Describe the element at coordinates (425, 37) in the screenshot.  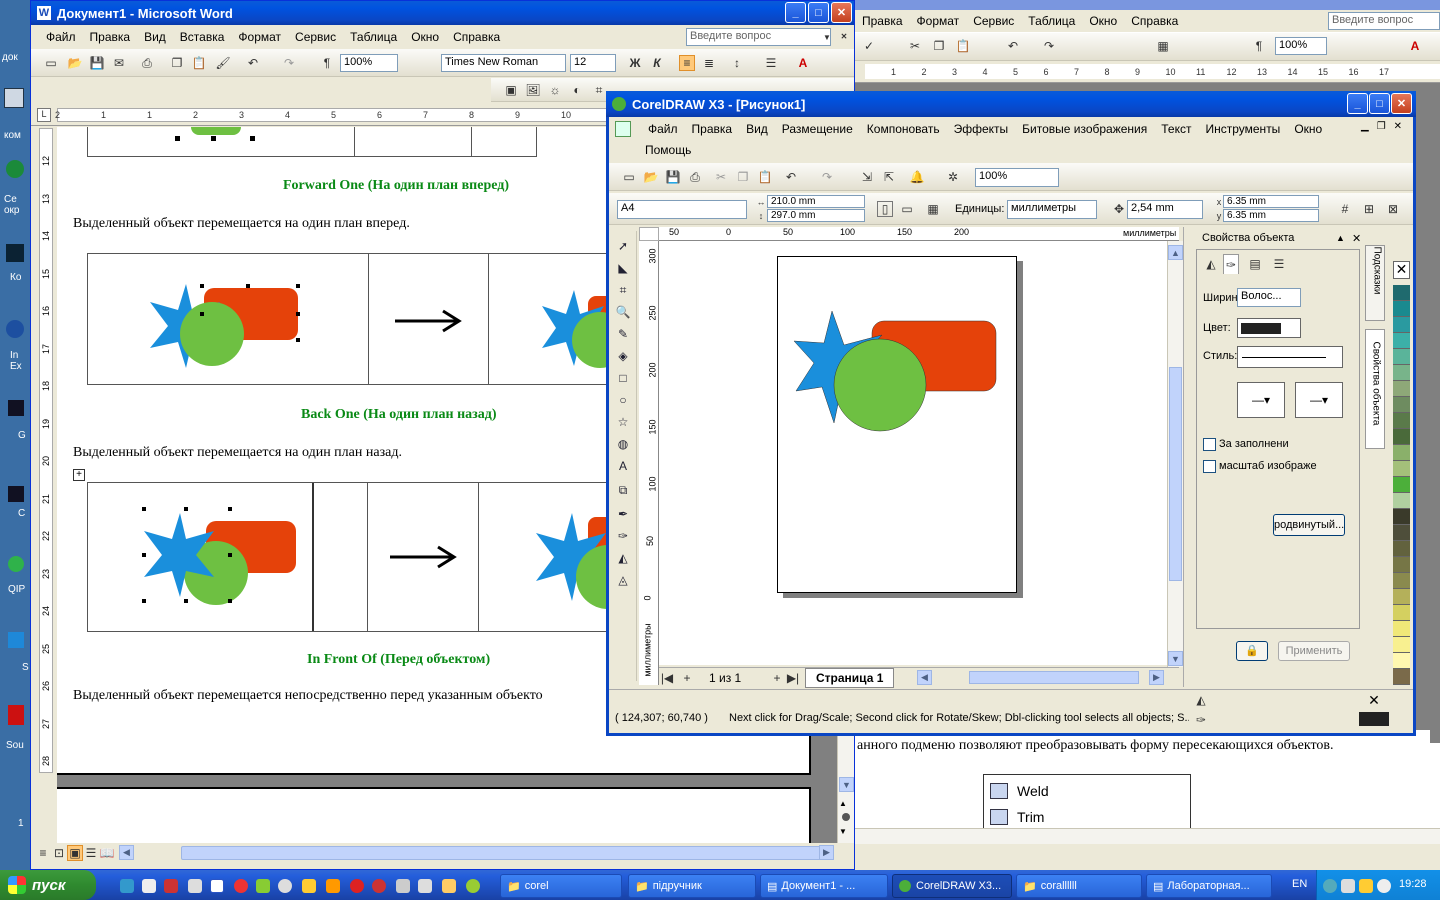
I see `menu-window: Окно` at that location.